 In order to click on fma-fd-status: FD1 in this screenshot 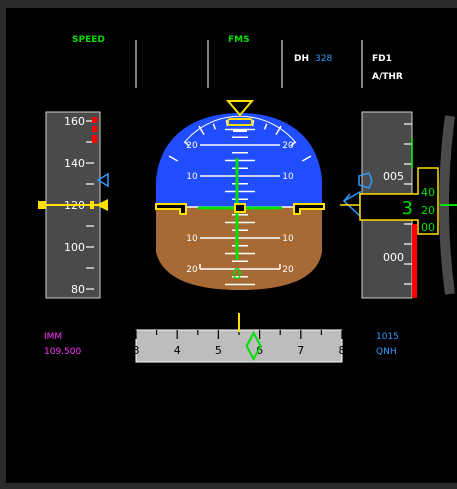, I will do `click(382, 59)`.